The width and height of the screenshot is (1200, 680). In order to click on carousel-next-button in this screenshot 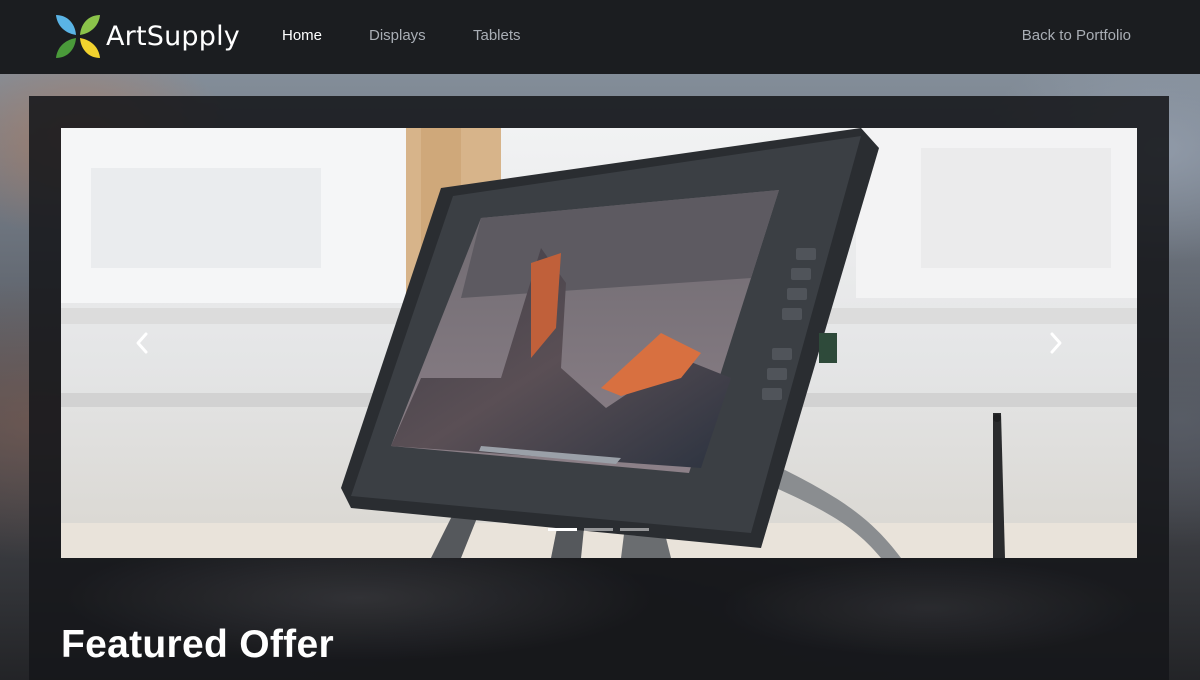, I will do `click(1056, 343)`.